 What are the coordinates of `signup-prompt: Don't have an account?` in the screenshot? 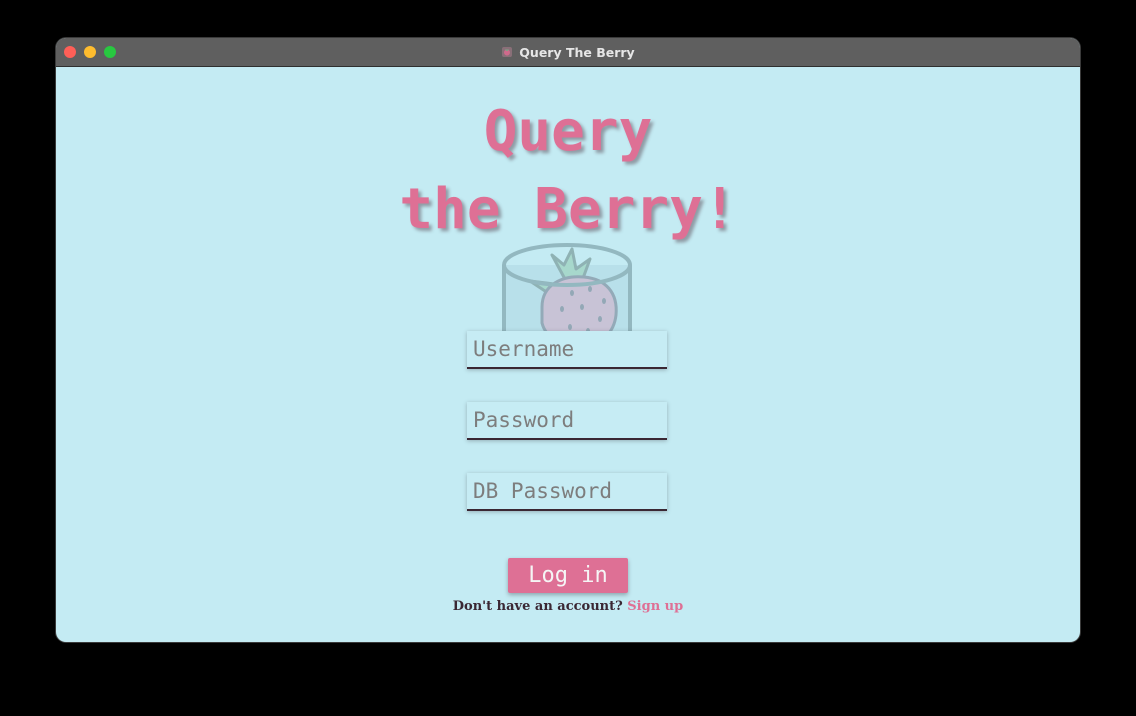 It's located at (537, 606).